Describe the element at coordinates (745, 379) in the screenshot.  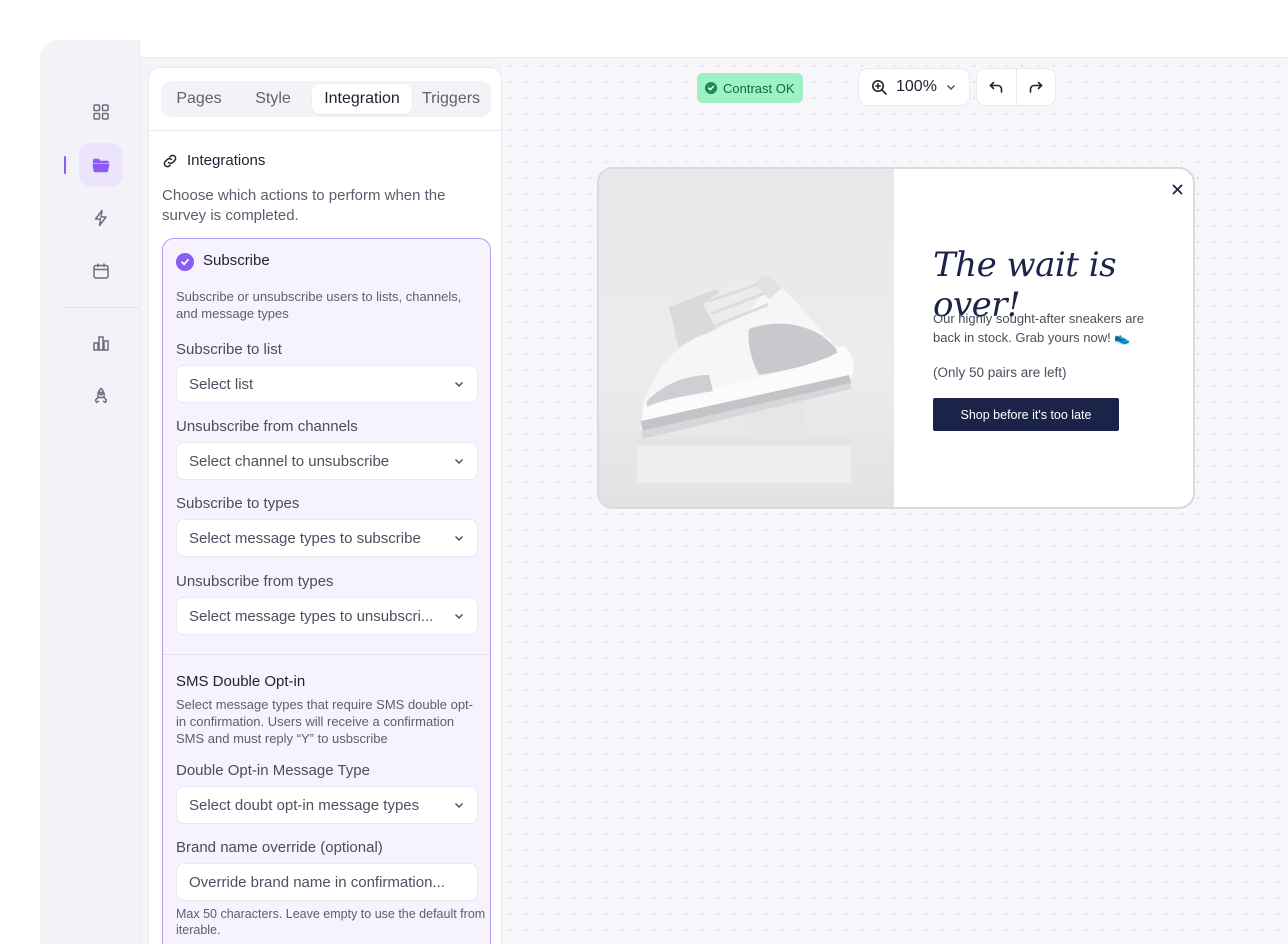
I see `sneaker-illustration` at that location.